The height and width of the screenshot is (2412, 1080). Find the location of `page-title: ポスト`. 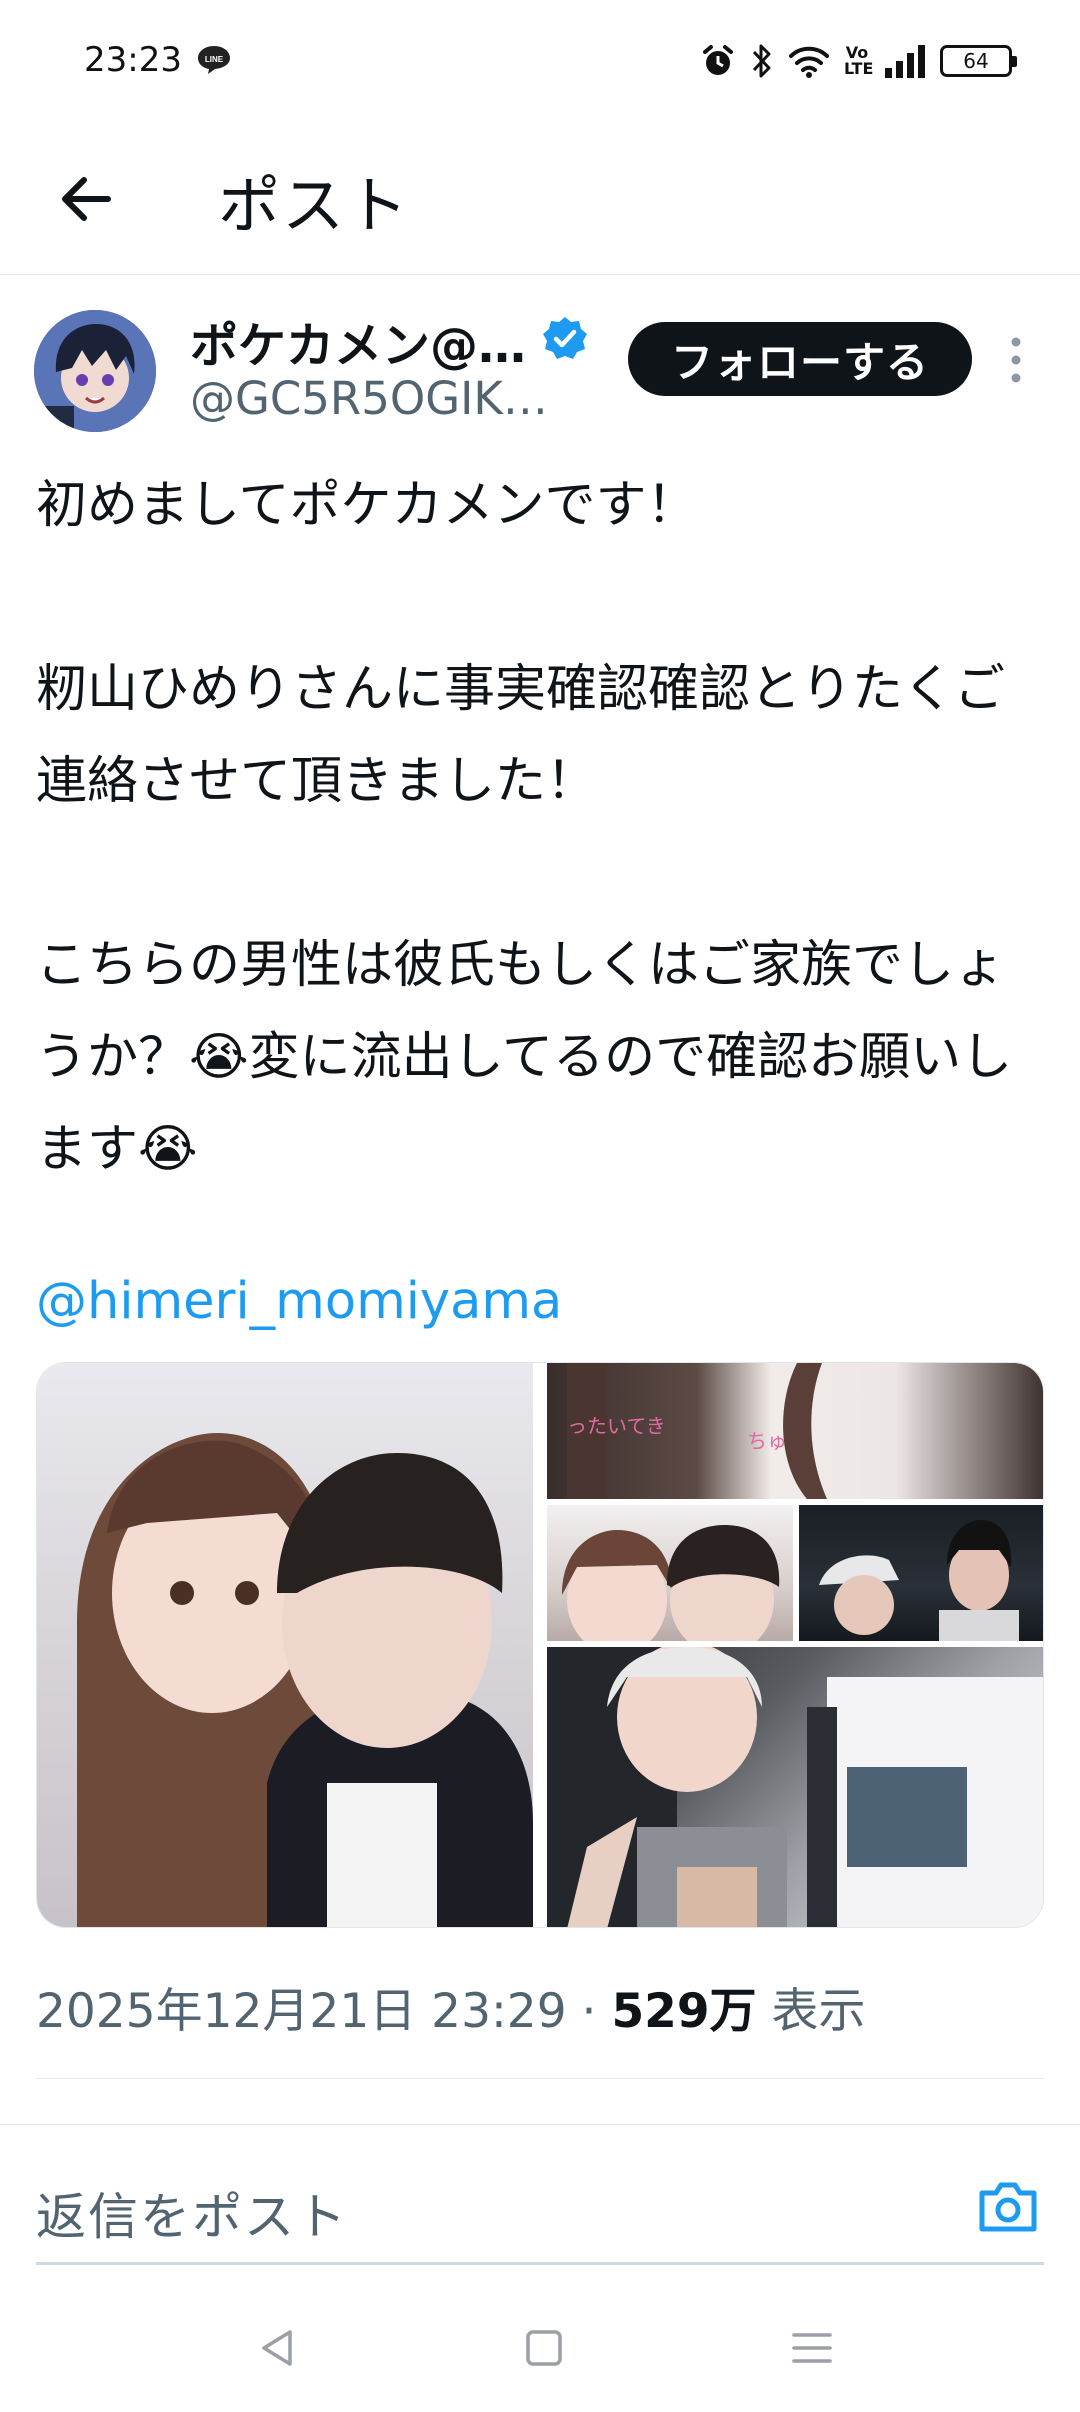

page-title: ポスト is located at coordinates (314, 205).